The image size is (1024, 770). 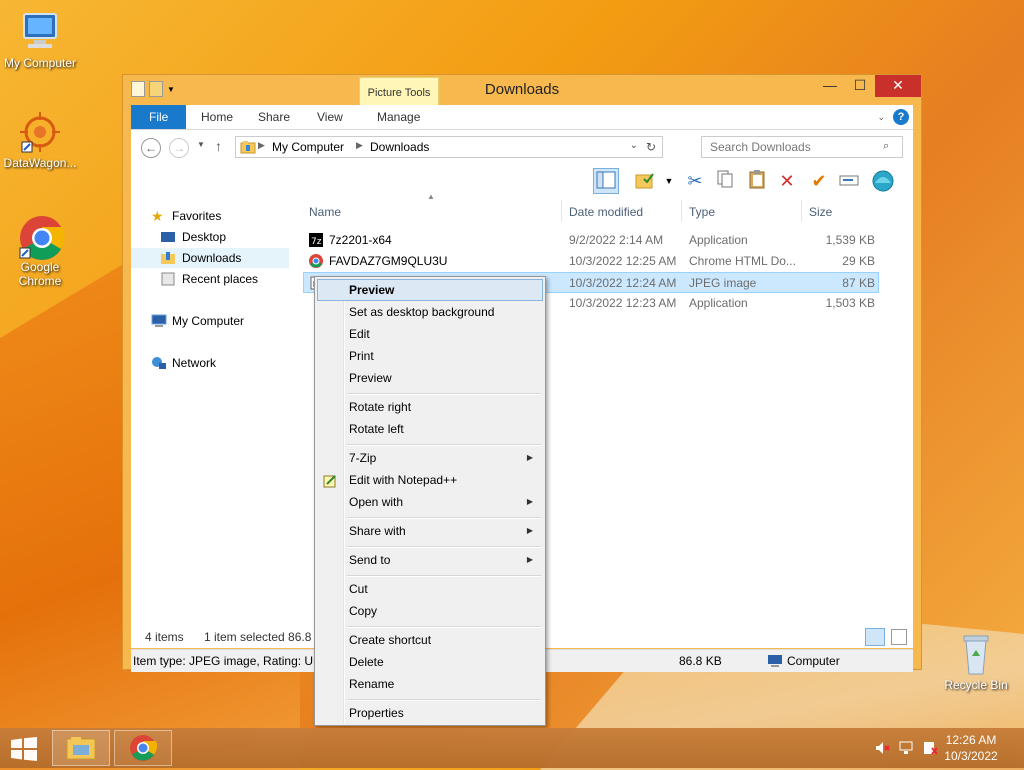 I want to click on submenu-arrow-icon: ▶, so click(x=529, y=457).